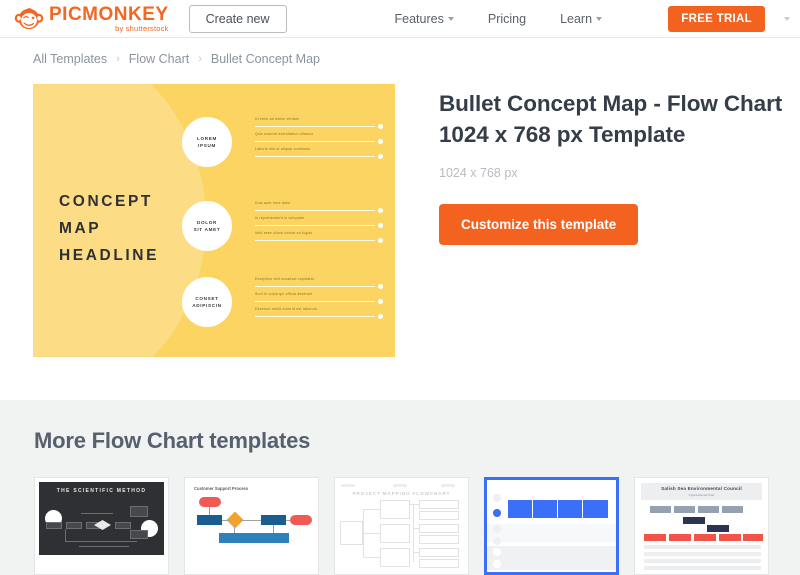  I want to click on preview-bullet-row: Sunt in culpa qui officia deserunt, so click(319, 299).